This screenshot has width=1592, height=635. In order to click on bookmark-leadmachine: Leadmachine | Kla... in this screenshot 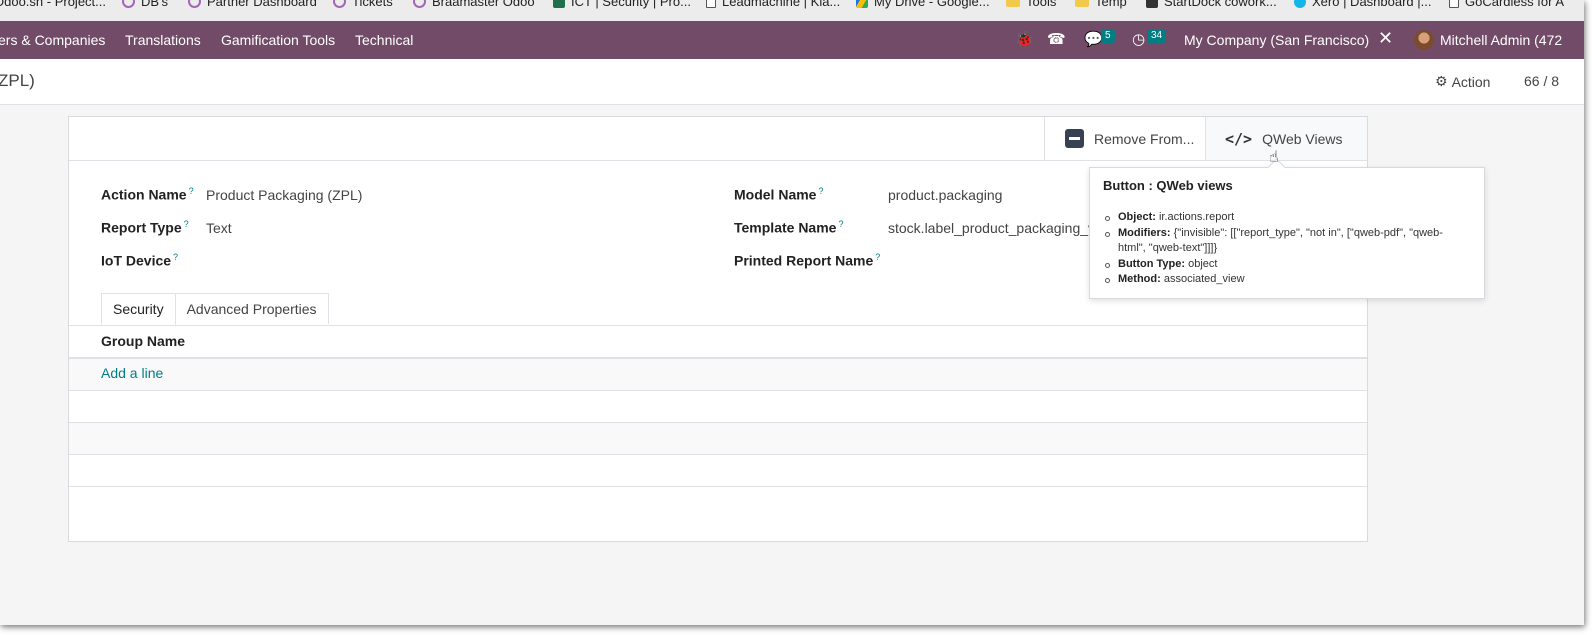, I will do `click(773, 4)`.